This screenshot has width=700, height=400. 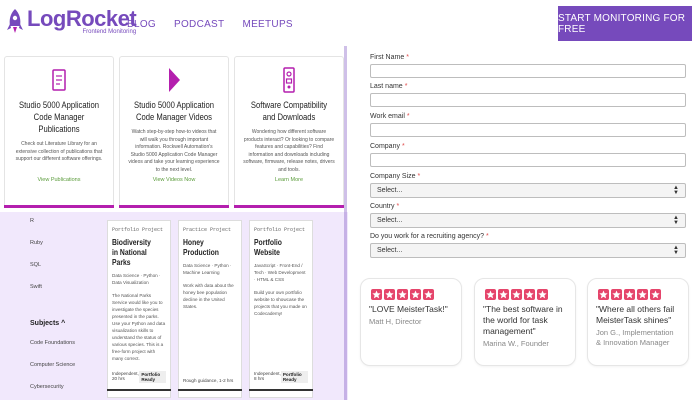 I want to click on filter-swift: Swift, so click(x=36, y=287).